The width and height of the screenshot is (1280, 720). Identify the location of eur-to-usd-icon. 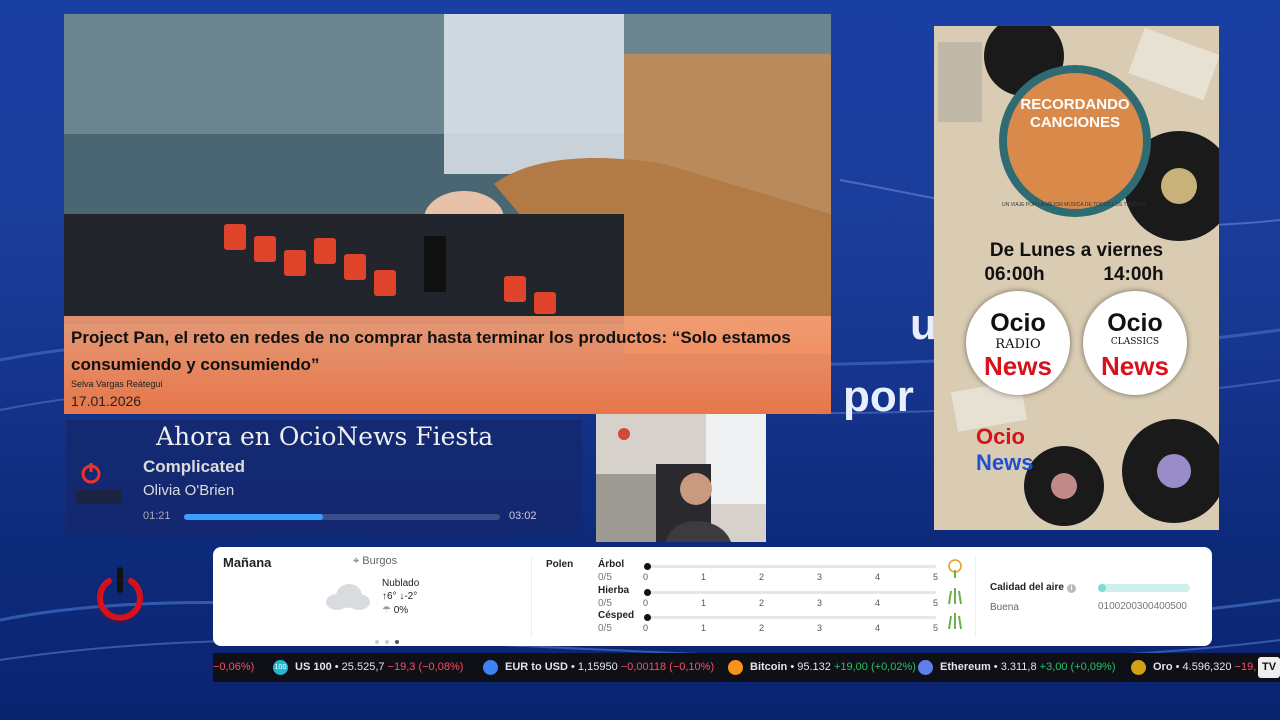
(490, 667).